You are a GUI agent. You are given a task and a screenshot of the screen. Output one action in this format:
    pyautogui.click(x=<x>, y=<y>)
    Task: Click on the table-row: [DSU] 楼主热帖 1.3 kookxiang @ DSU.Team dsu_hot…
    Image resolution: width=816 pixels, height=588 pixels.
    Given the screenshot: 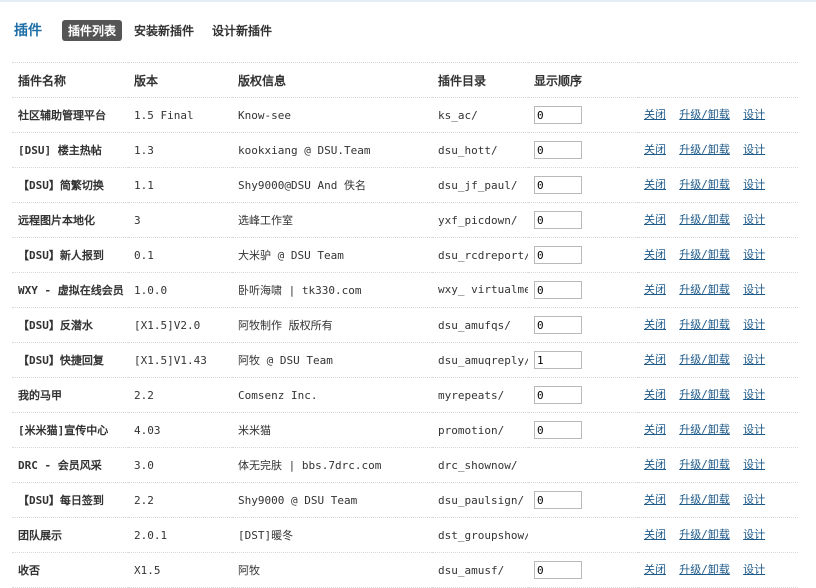 What is the action you would take?
    pyautogui.click(x=405, y=150)
    